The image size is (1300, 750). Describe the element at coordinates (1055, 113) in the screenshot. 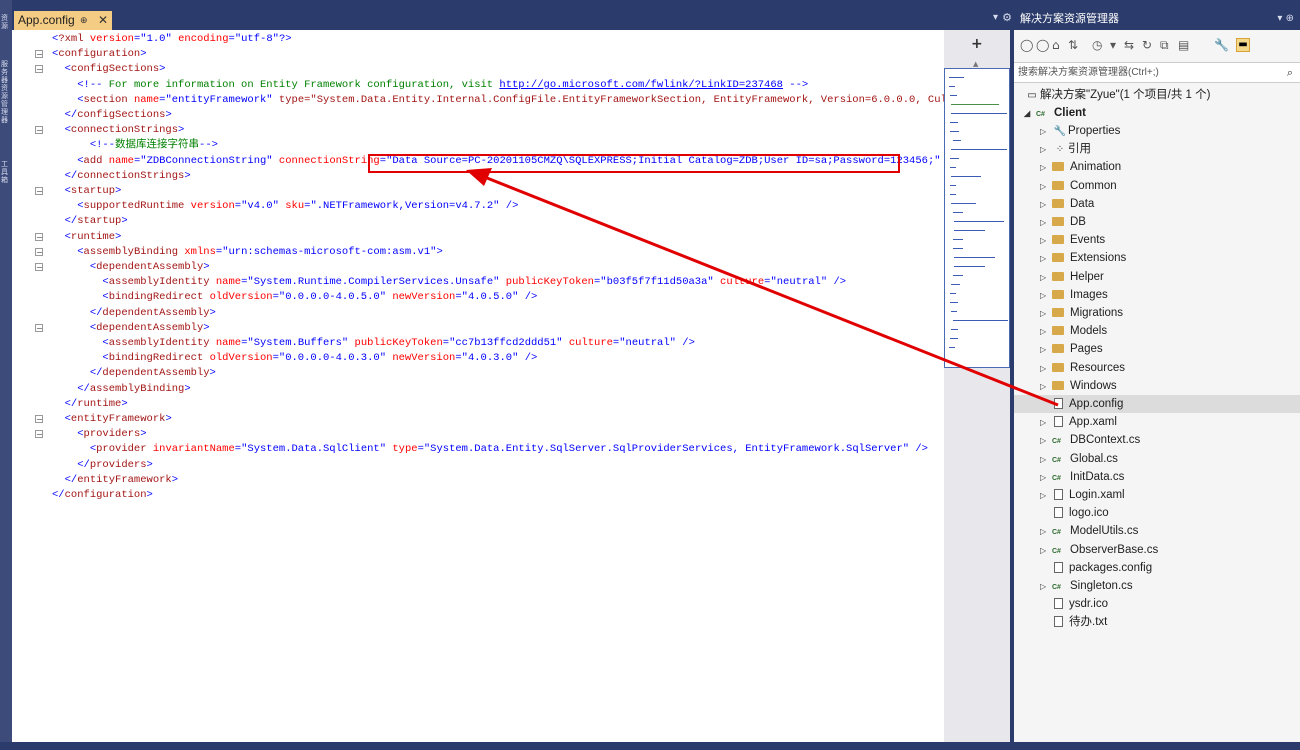

I see `project-node: ◢ C# Client` at that location.